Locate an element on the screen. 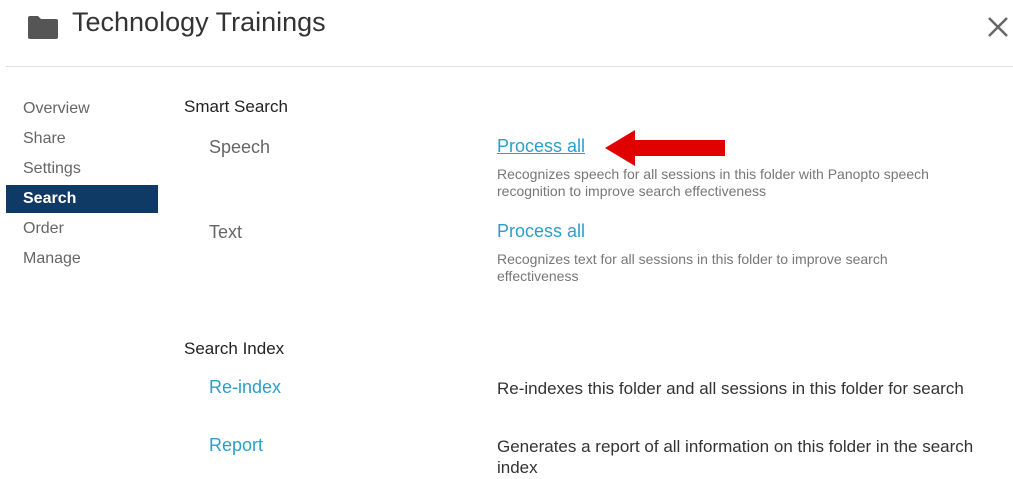 The width and height of the screenshot is (1013, 479). sidebar-item-overview: Overview is located at coordinates (82, 109).